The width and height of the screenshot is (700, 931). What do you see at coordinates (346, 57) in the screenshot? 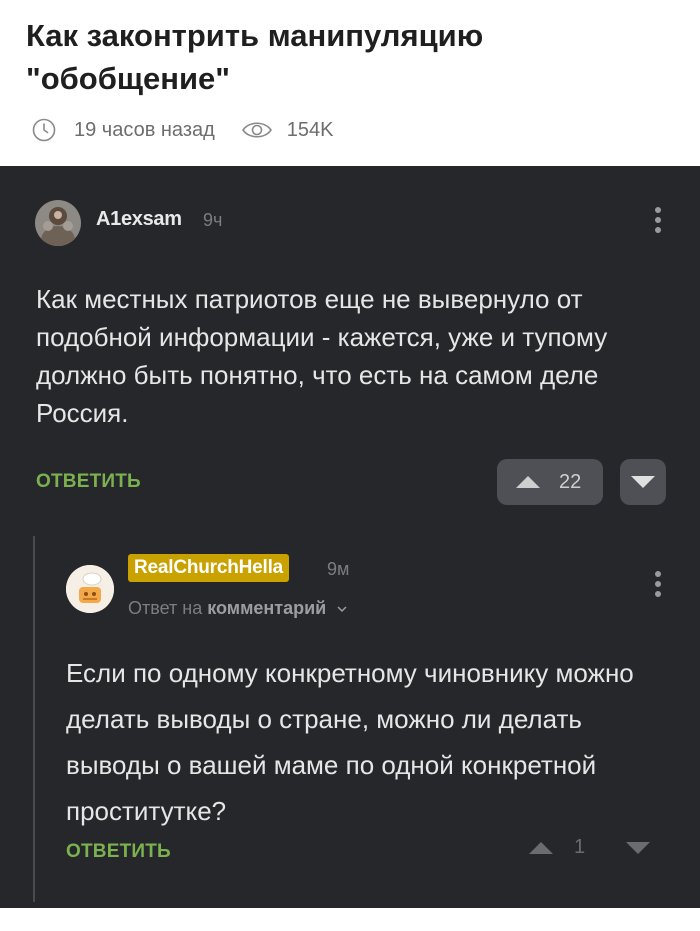
I see `post-title: Как законтрить манипуляцию "обобщение"` at bounding box center [346, 57].